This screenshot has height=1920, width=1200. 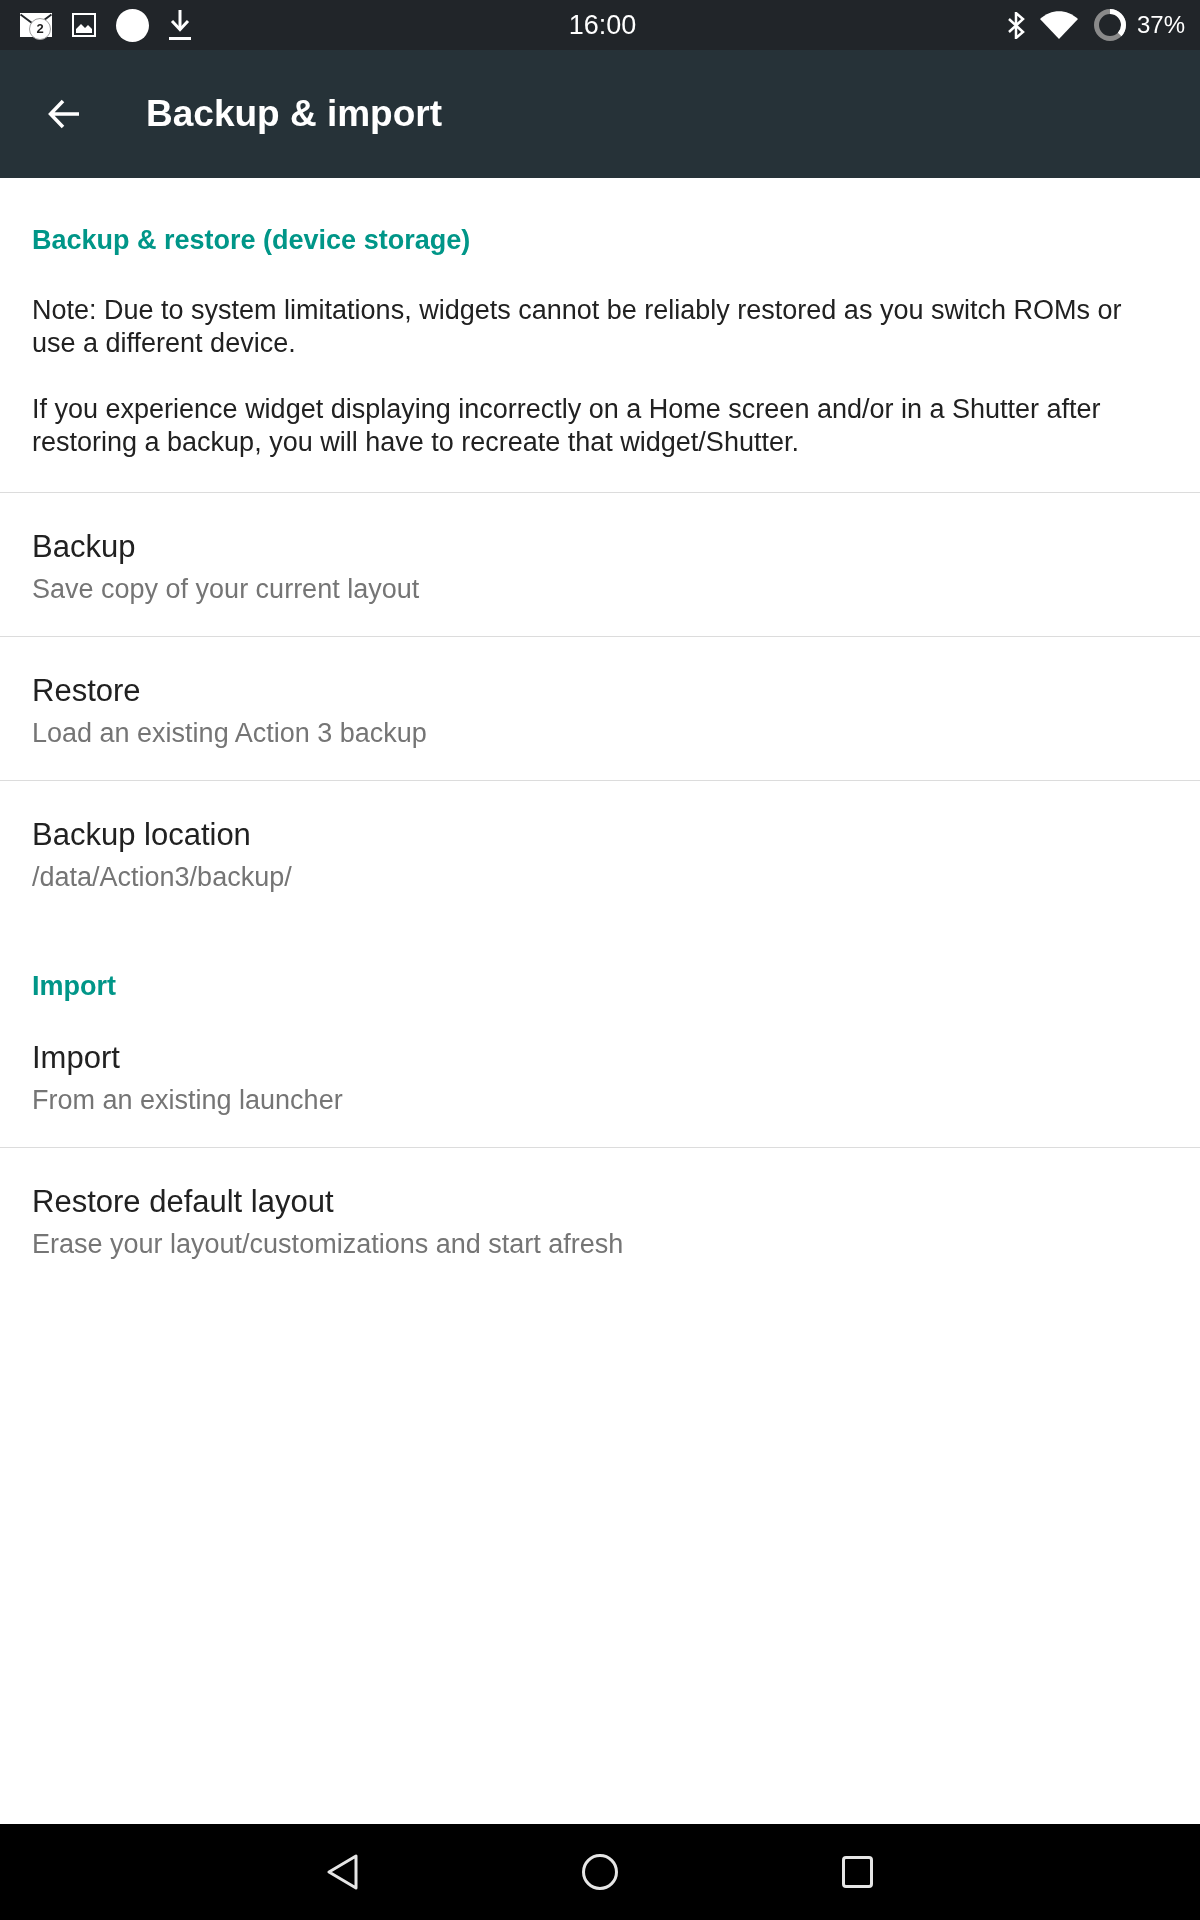 I want to click on filled-circle-icon, so click(x=132, y=25).